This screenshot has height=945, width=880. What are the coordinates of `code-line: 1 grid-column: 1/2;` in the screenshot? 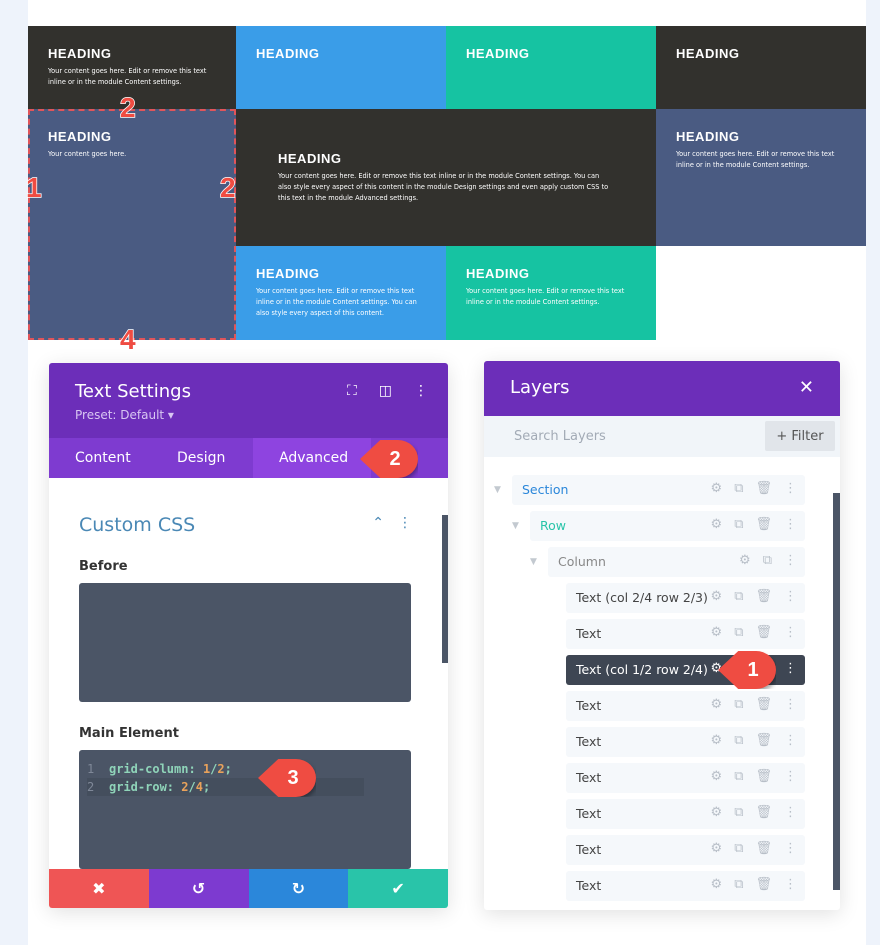 It's located at (159, 769).